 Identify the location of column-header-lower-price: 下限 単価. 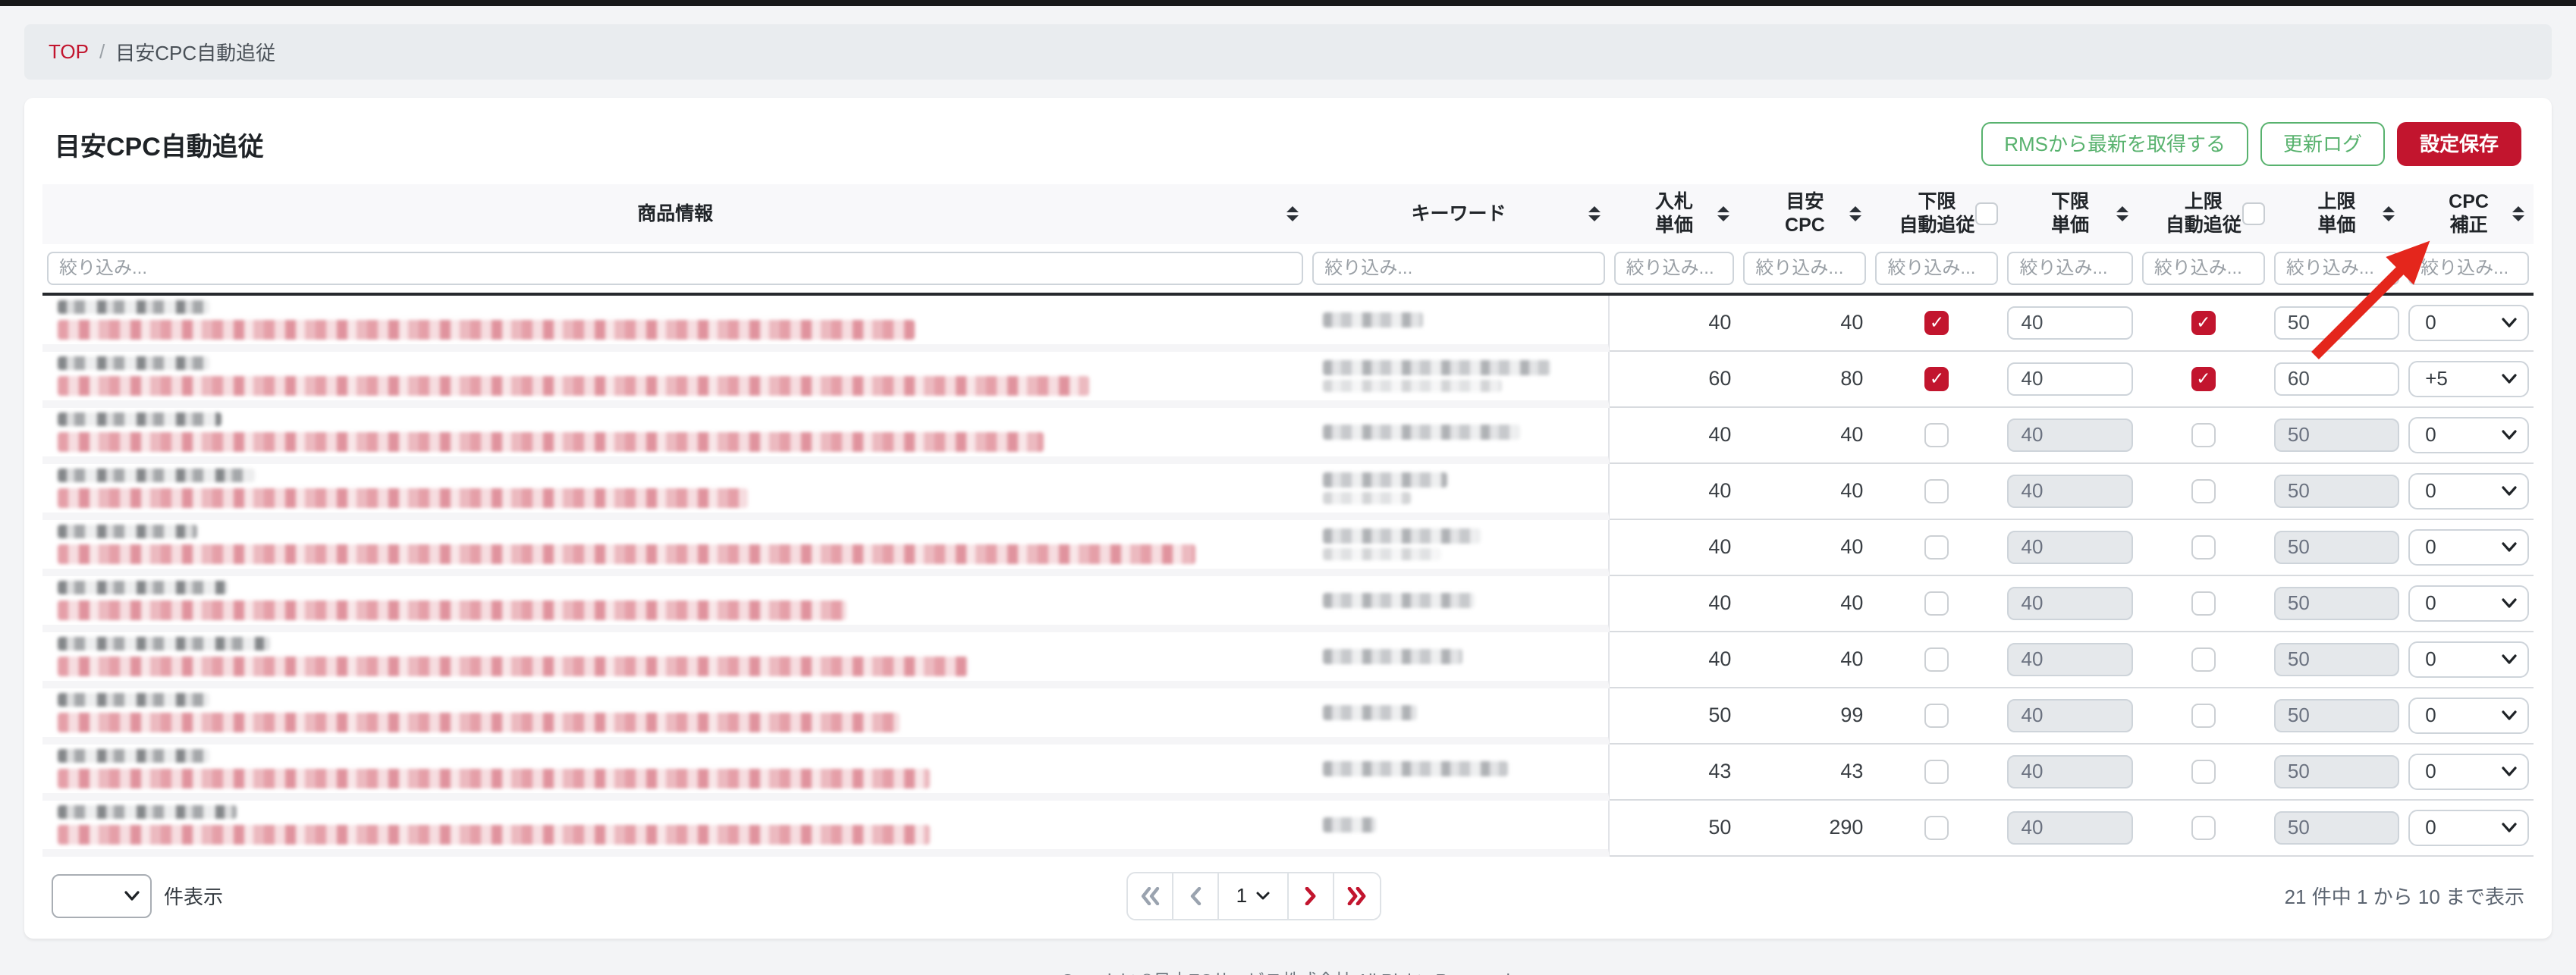
(2070, 214).